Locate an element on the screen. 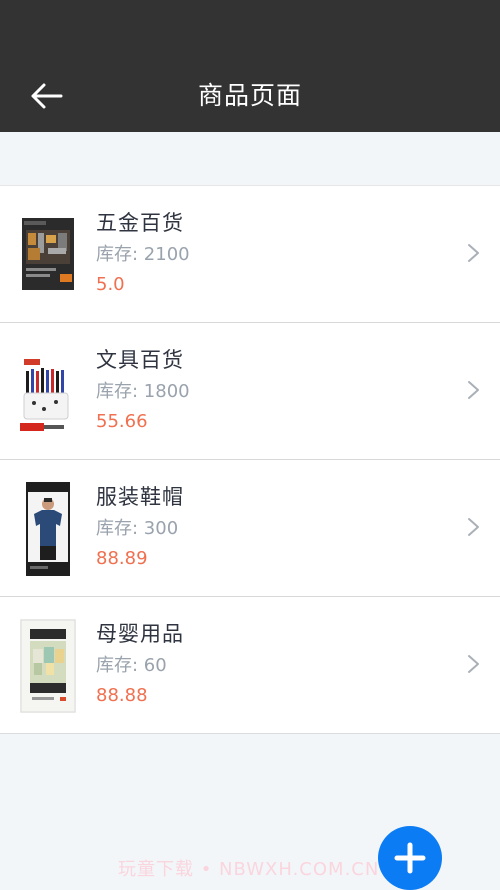  baby-clothes-image is located at coordinates (48, 666).